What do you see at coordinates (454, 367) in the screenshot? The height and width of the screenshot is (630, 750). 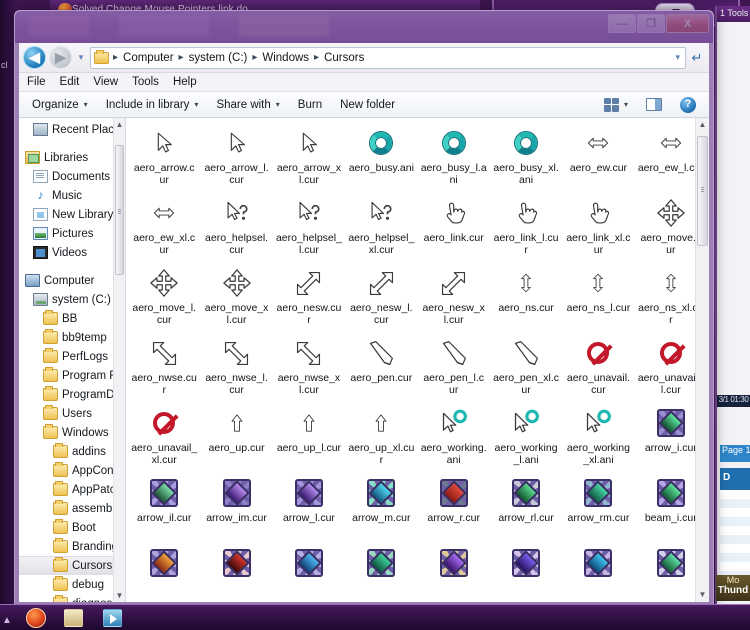 I see `file-item: aero_pen_l.cur` at bounding box center [454, 367].